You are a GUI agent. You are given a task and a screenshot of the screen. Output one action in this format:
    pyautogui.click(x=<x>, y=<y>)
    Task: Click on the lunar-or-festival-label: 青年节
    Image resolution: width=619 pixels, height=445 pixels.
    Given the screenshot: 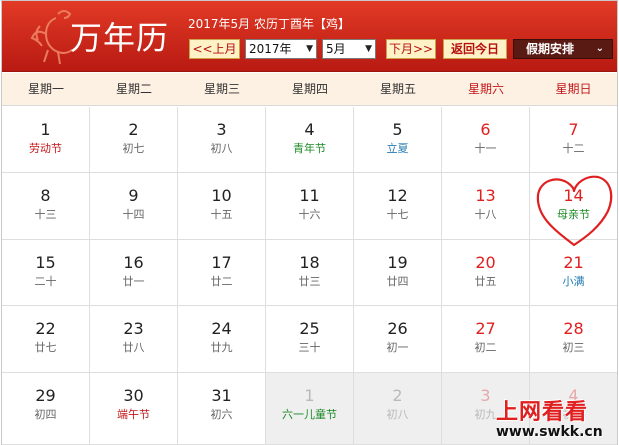 What is the action you would take?
    pyautogui.click(x=309, y=148)
    